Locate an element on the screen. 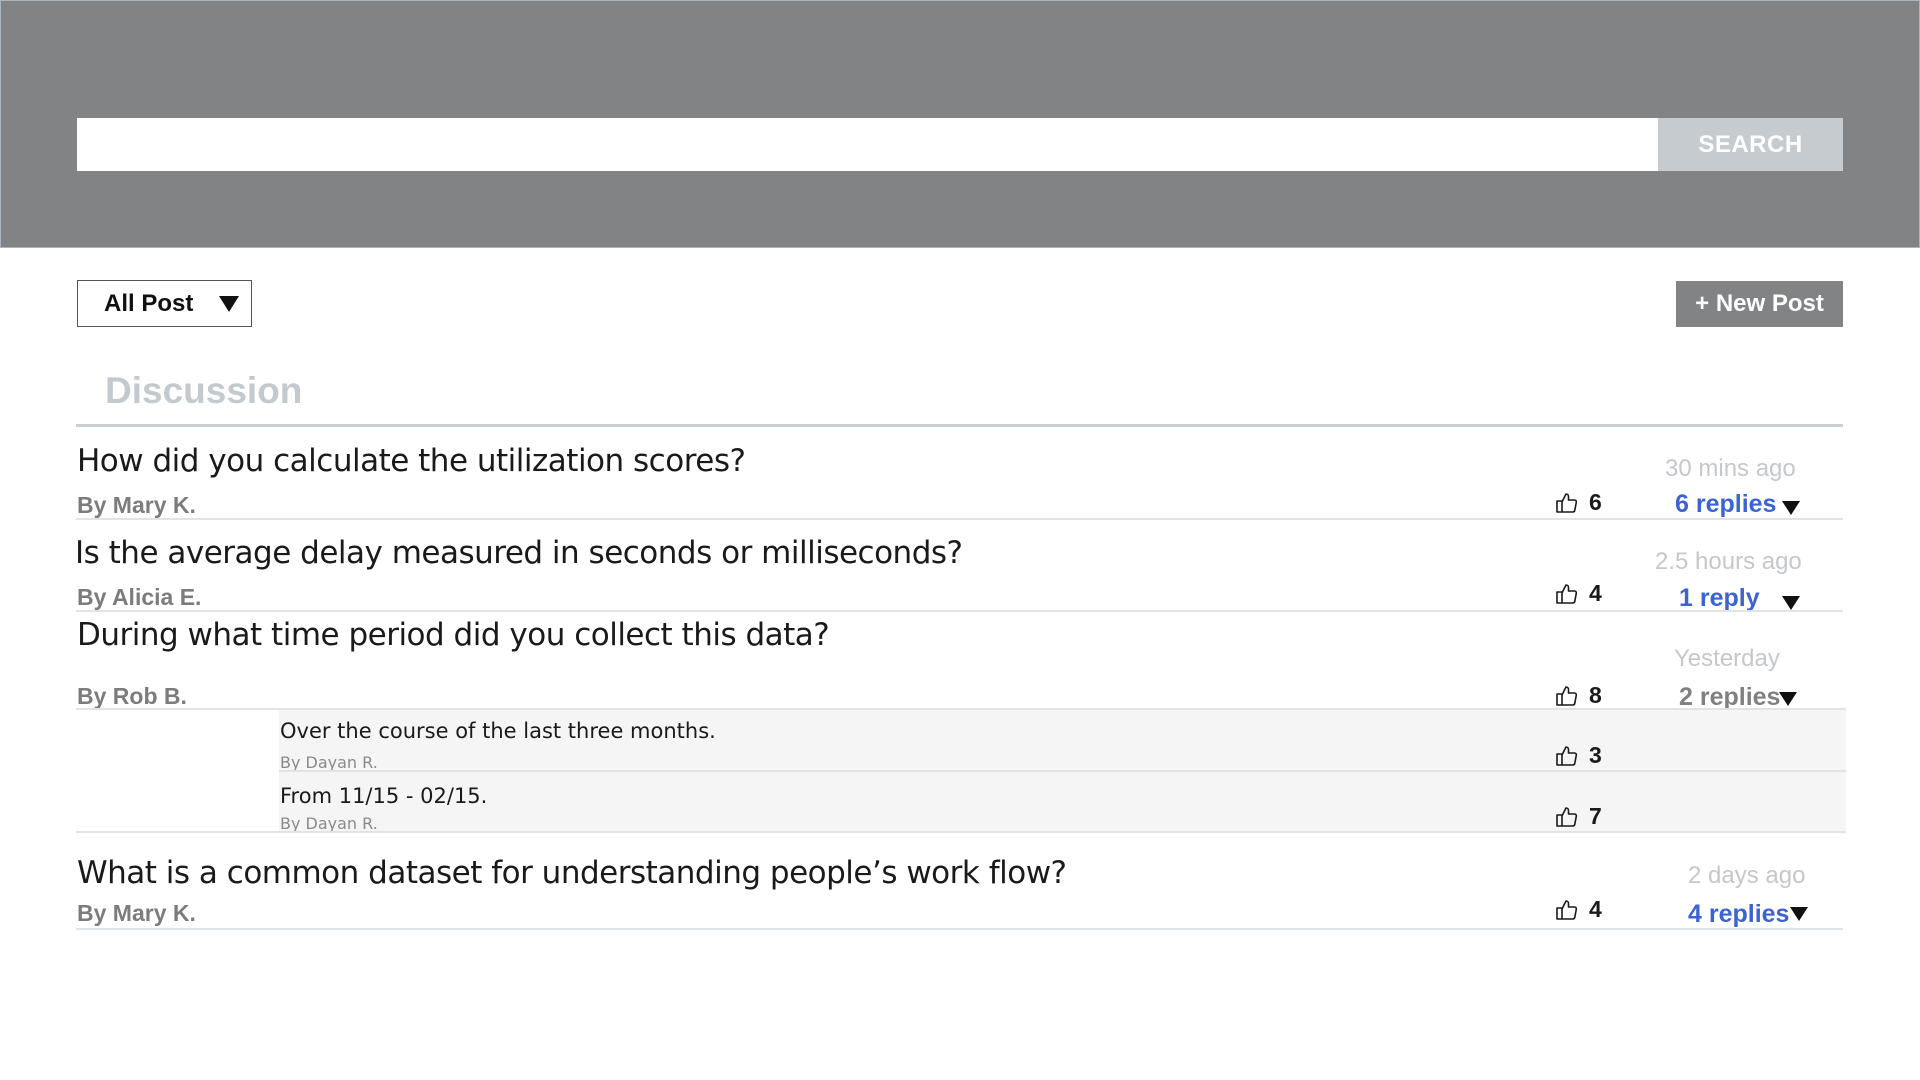 Image resolution: width=1920 pixels, height=1080 pixels. replies-link: 4 replies is located at coordinates (1738, 914).